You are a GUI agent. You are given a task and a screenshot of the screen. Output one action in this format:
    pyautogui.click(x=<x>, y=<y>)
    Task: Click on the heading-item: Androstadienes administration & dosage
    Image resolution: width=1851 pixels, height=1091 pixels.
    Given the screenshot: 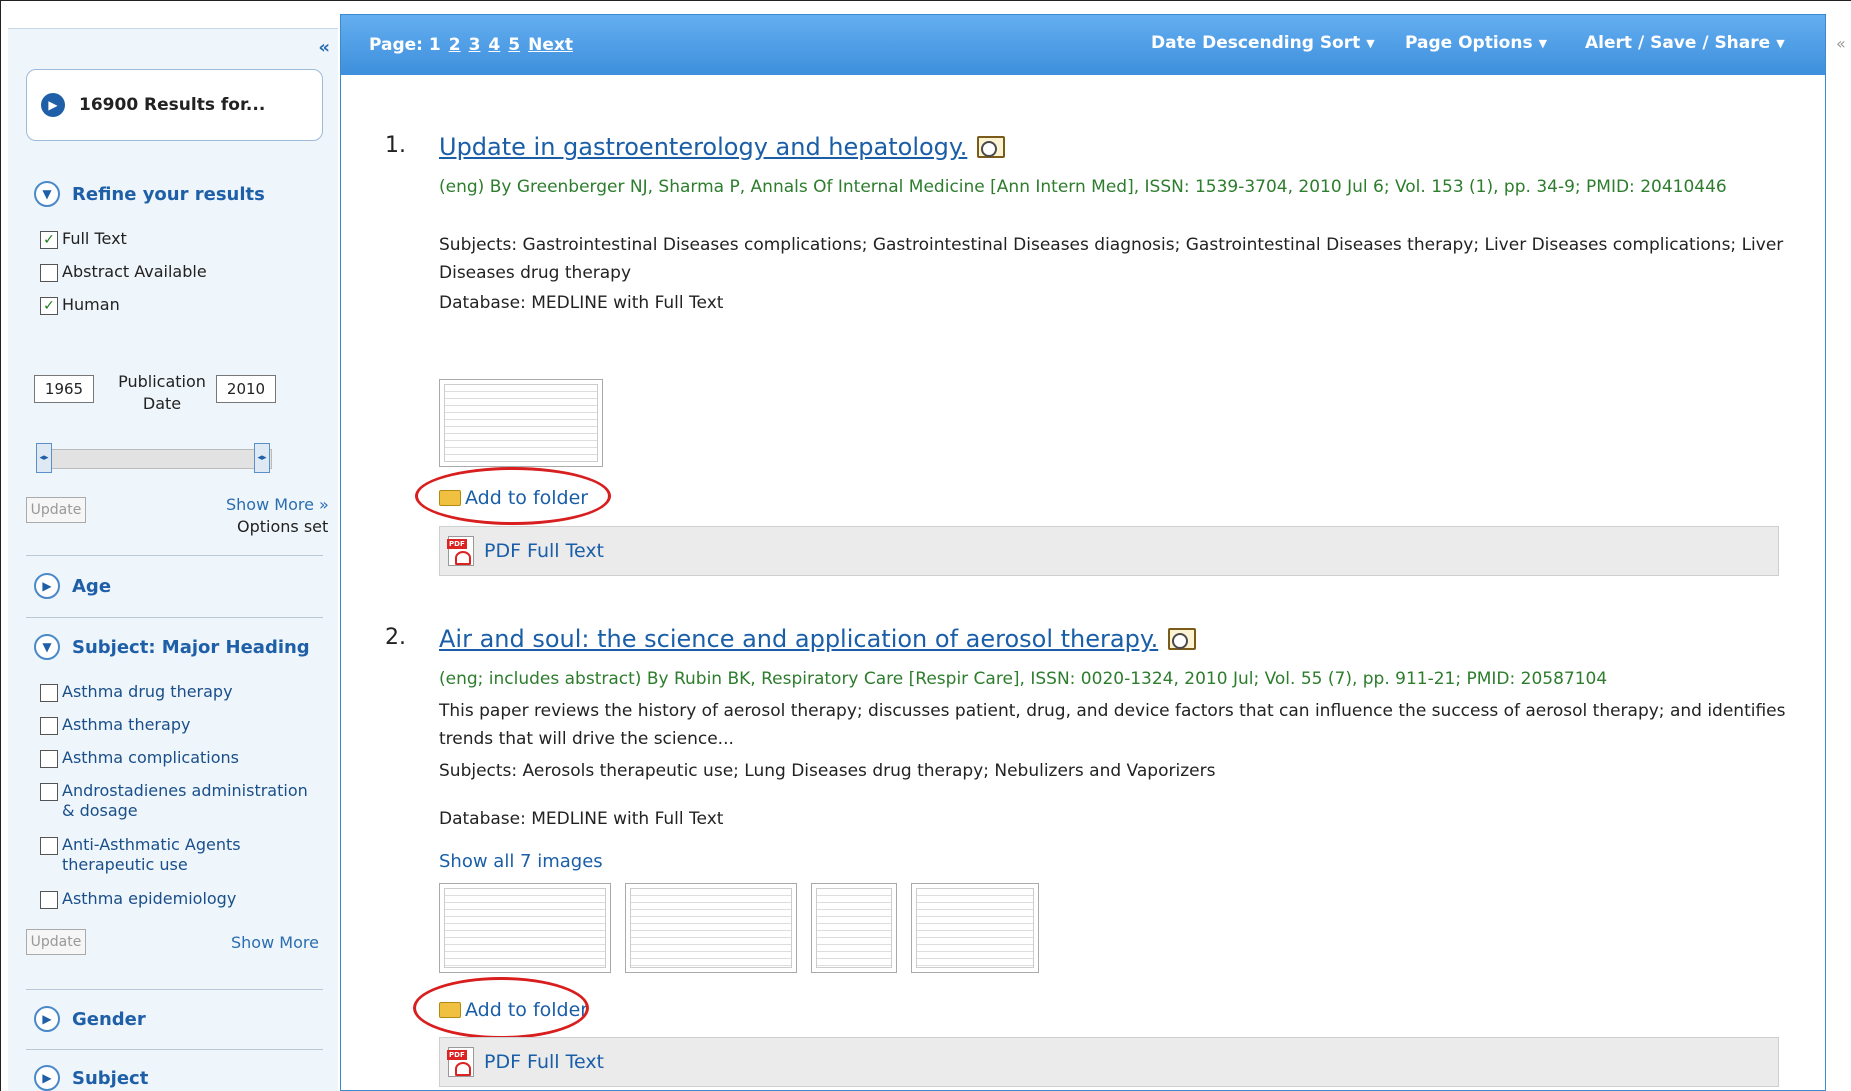 What is the action you would take?
    pyautogui.click(x=175, y=801)
    